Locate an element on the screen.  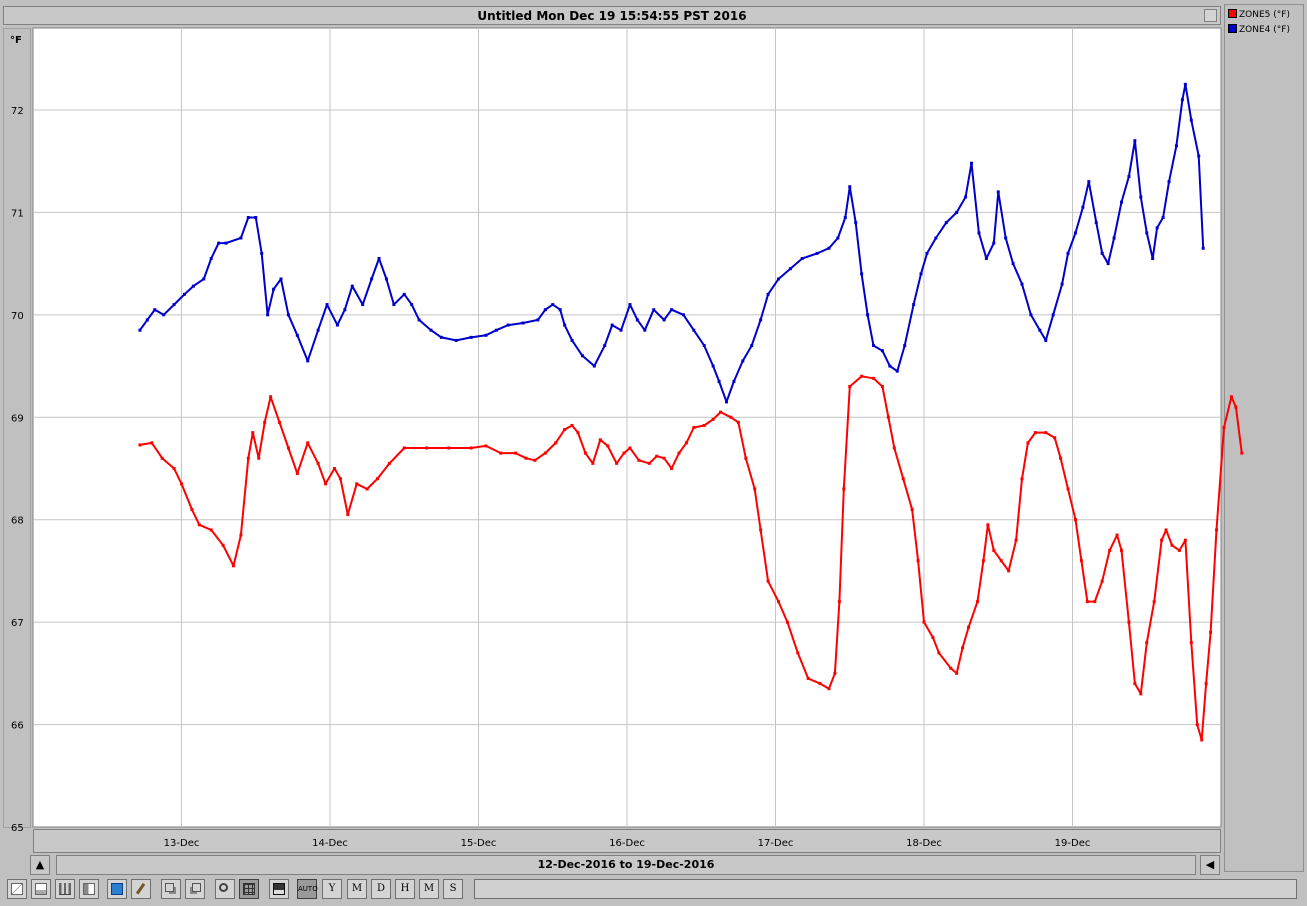
minute-button: M is located at coordinates (429, 889).